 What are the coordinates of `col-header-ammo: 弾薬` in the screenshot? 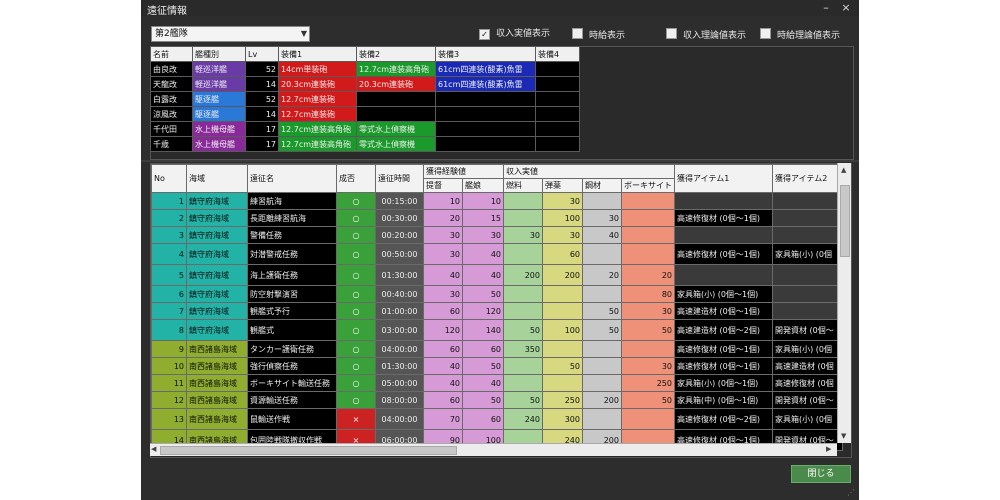 It's located at (562, 185).